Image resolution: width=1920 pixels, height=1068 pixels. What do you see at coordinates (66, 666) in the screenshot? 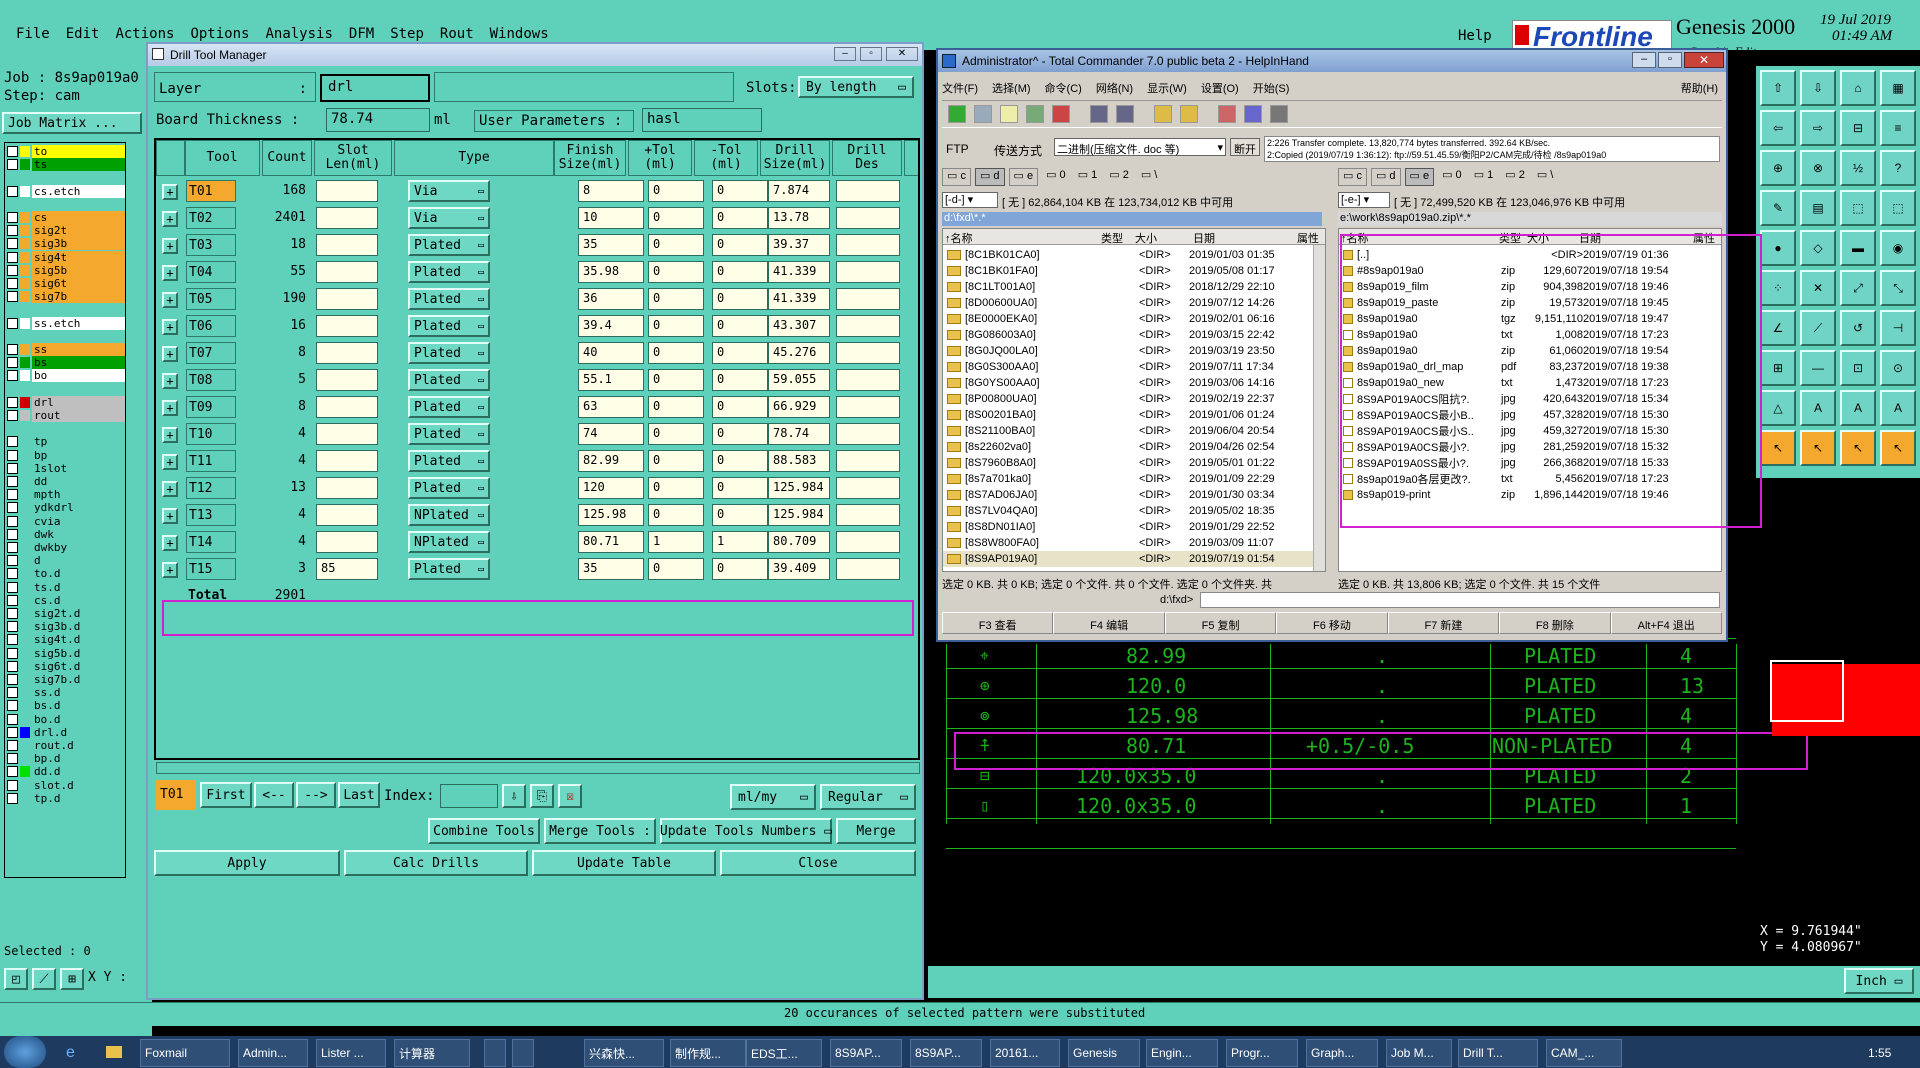
I see `layer-row: sig6t.d` at bounding box center [66, 666].